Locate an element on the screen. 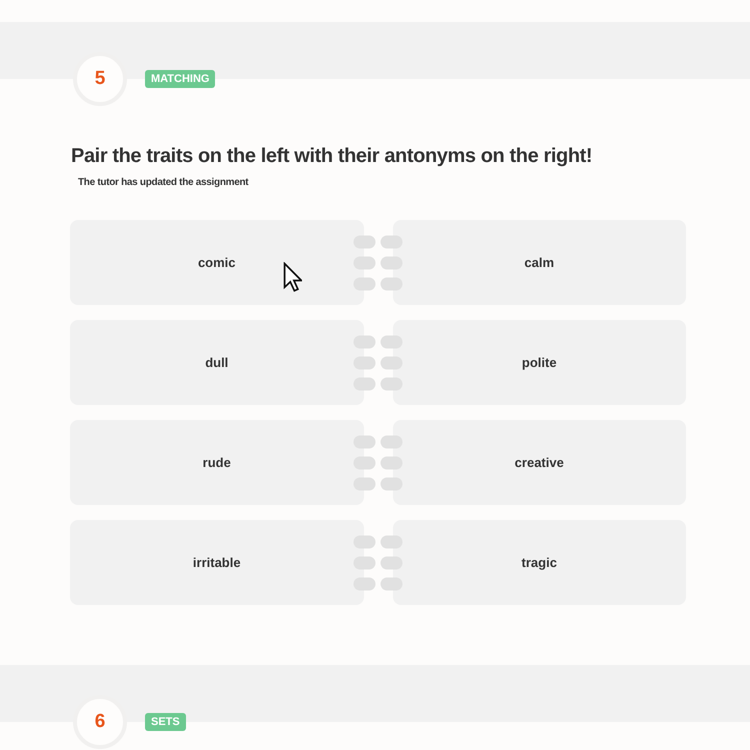 The width and height of the screenshot is (750, 750). question-type-badge: MATCHING is located at coordinates (180, 79).